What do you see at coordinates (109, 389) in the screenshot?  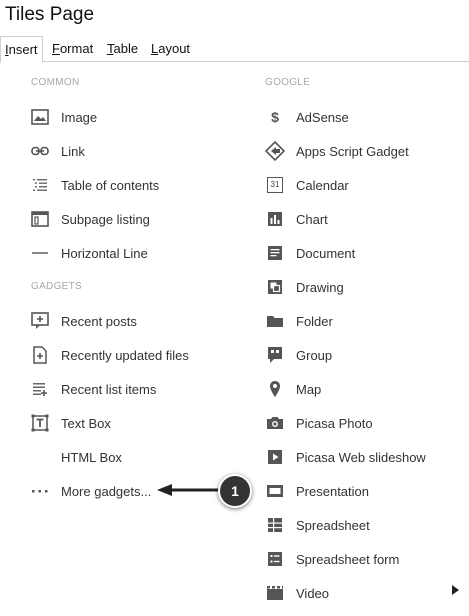 I see `menu-item-label: Recent list items` at bounding box center [109, 389].